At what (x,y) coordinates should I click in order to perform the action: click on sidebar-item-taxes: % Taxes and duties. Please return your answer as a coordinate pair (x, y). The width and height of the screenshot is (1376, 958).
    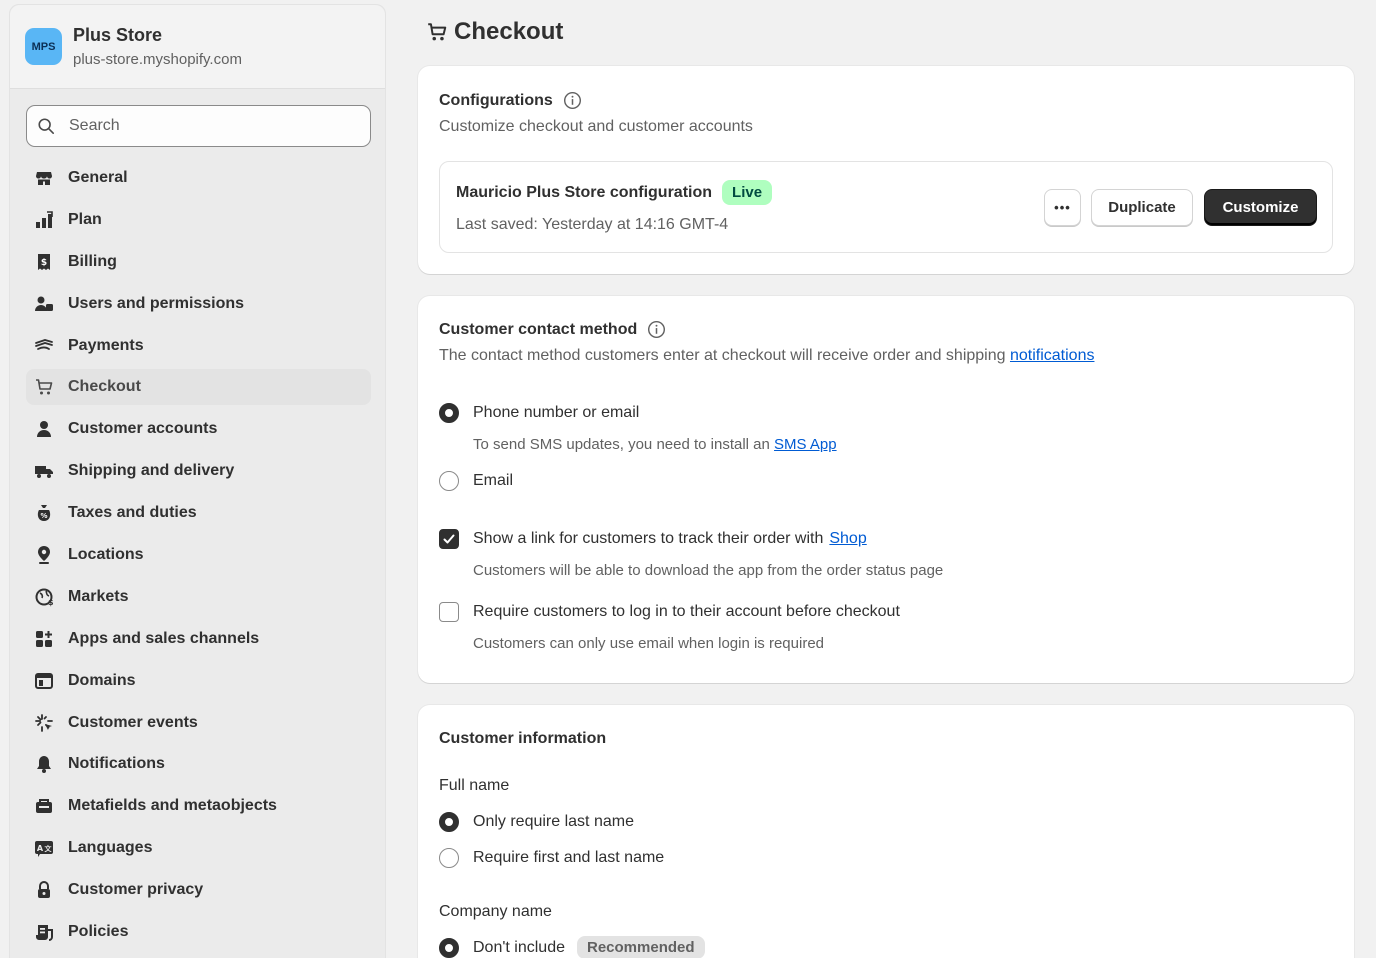
    Looking at the image, I should click on (198, 513).